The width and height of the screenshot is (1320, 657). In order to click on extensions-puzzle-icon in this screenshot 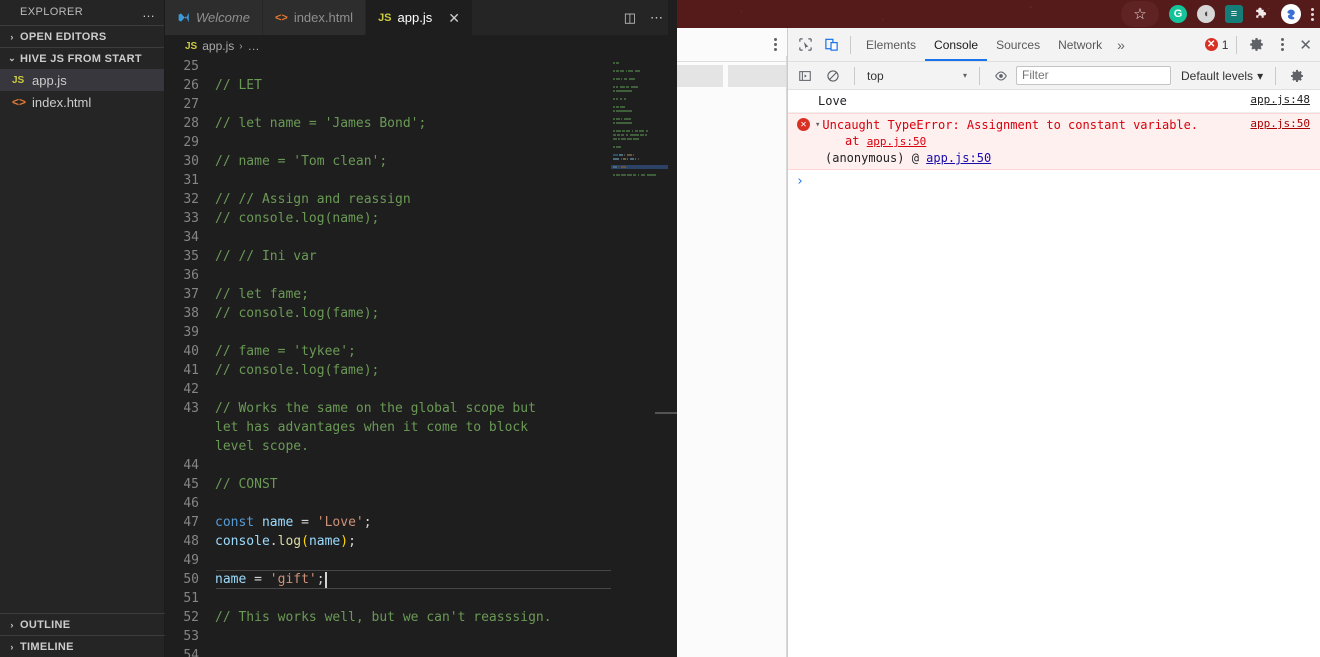, I will do `click(1262, 14)`.